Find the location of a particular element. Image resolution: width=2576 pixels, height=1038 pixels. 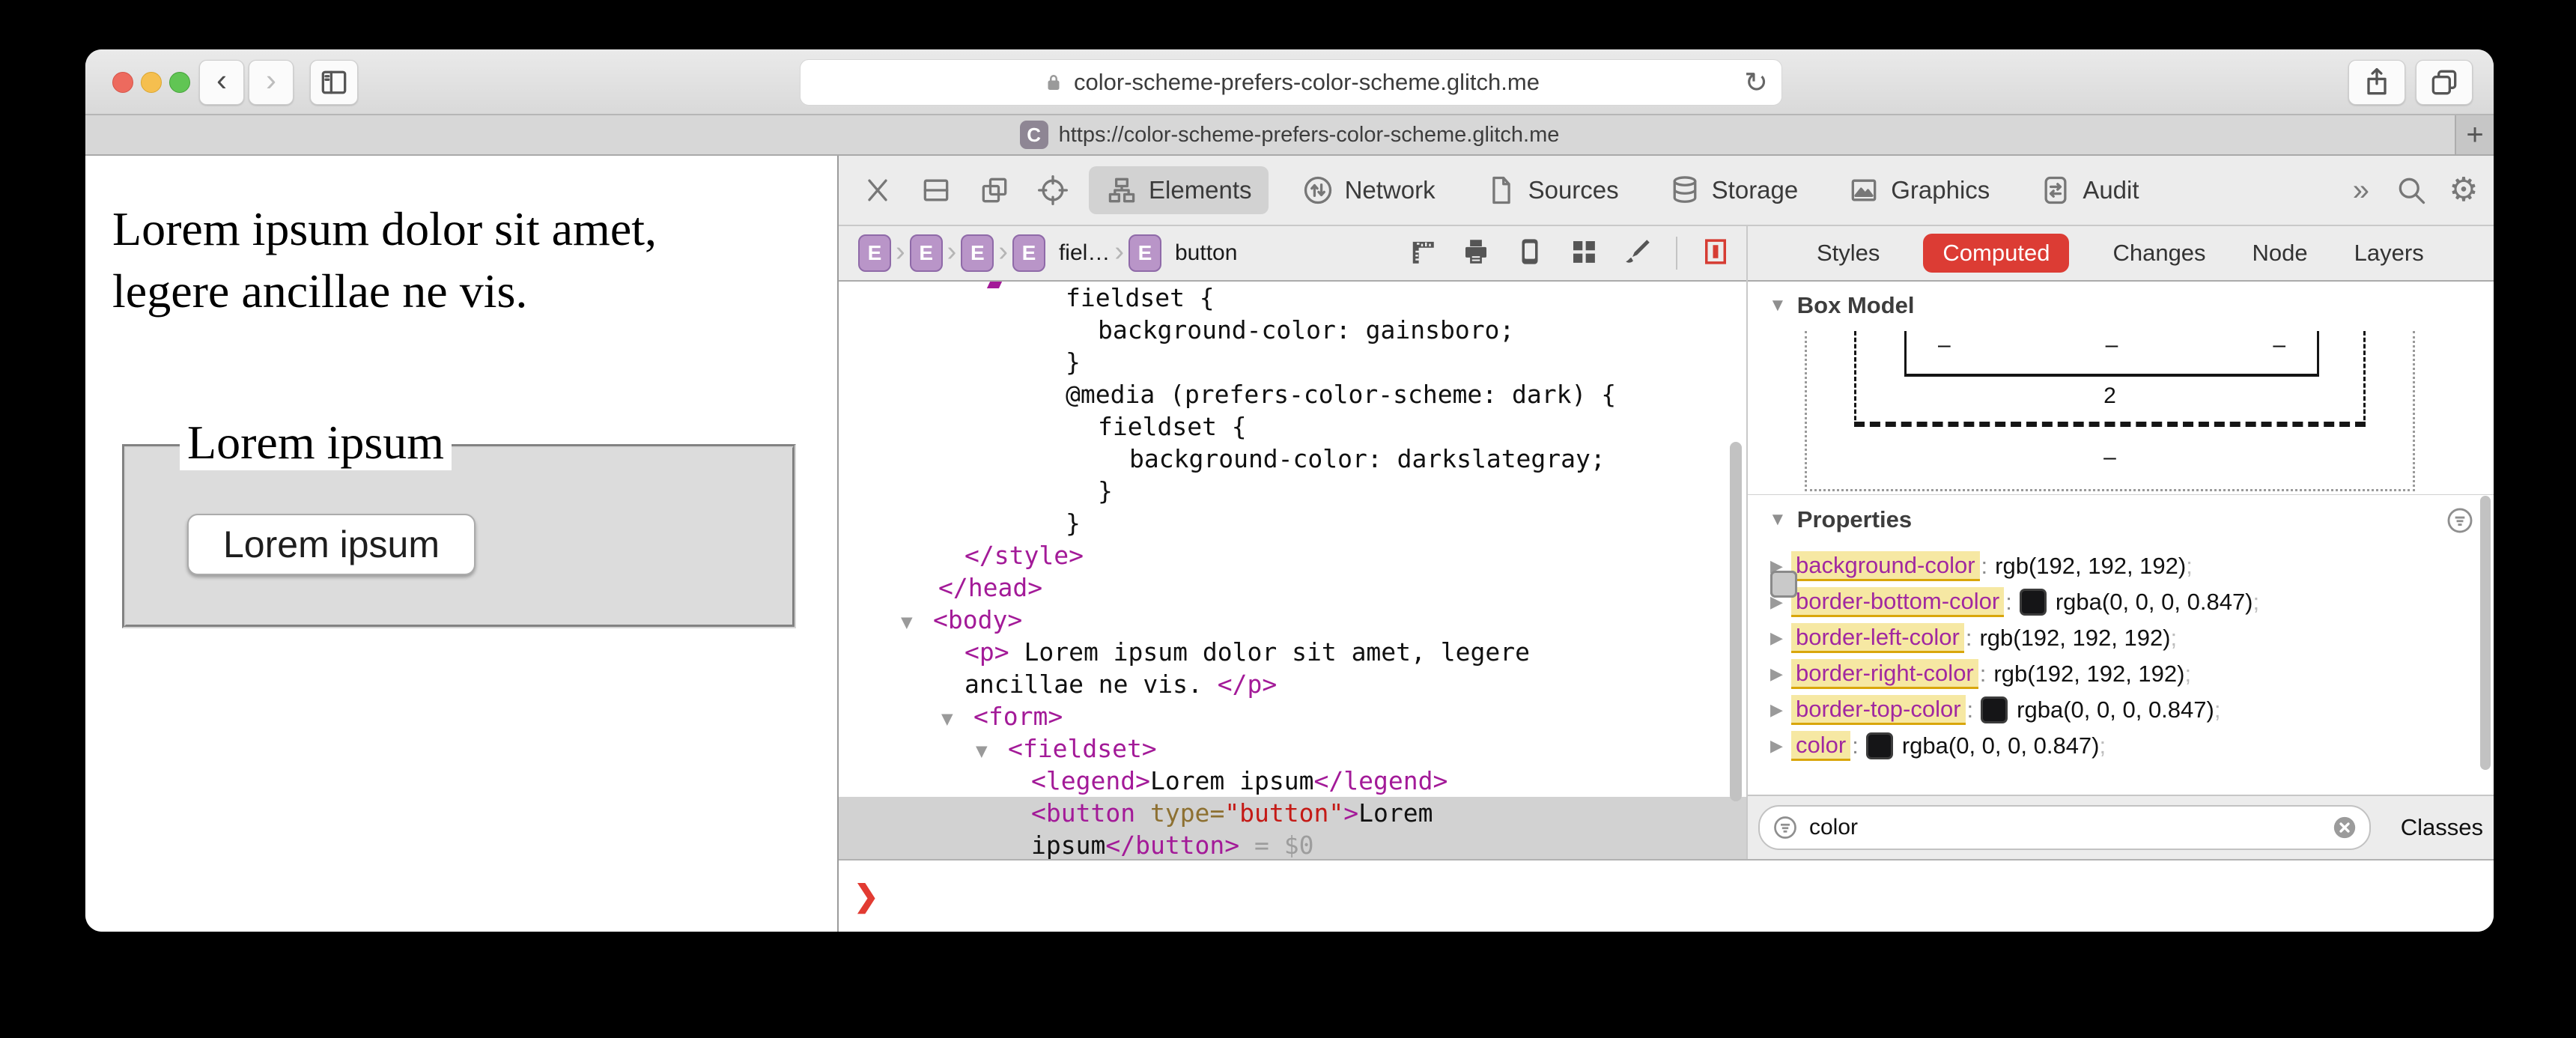

code-line: <p> Lorem ipsum dolor sit amet, legere is located at coordinates (1292, 652).